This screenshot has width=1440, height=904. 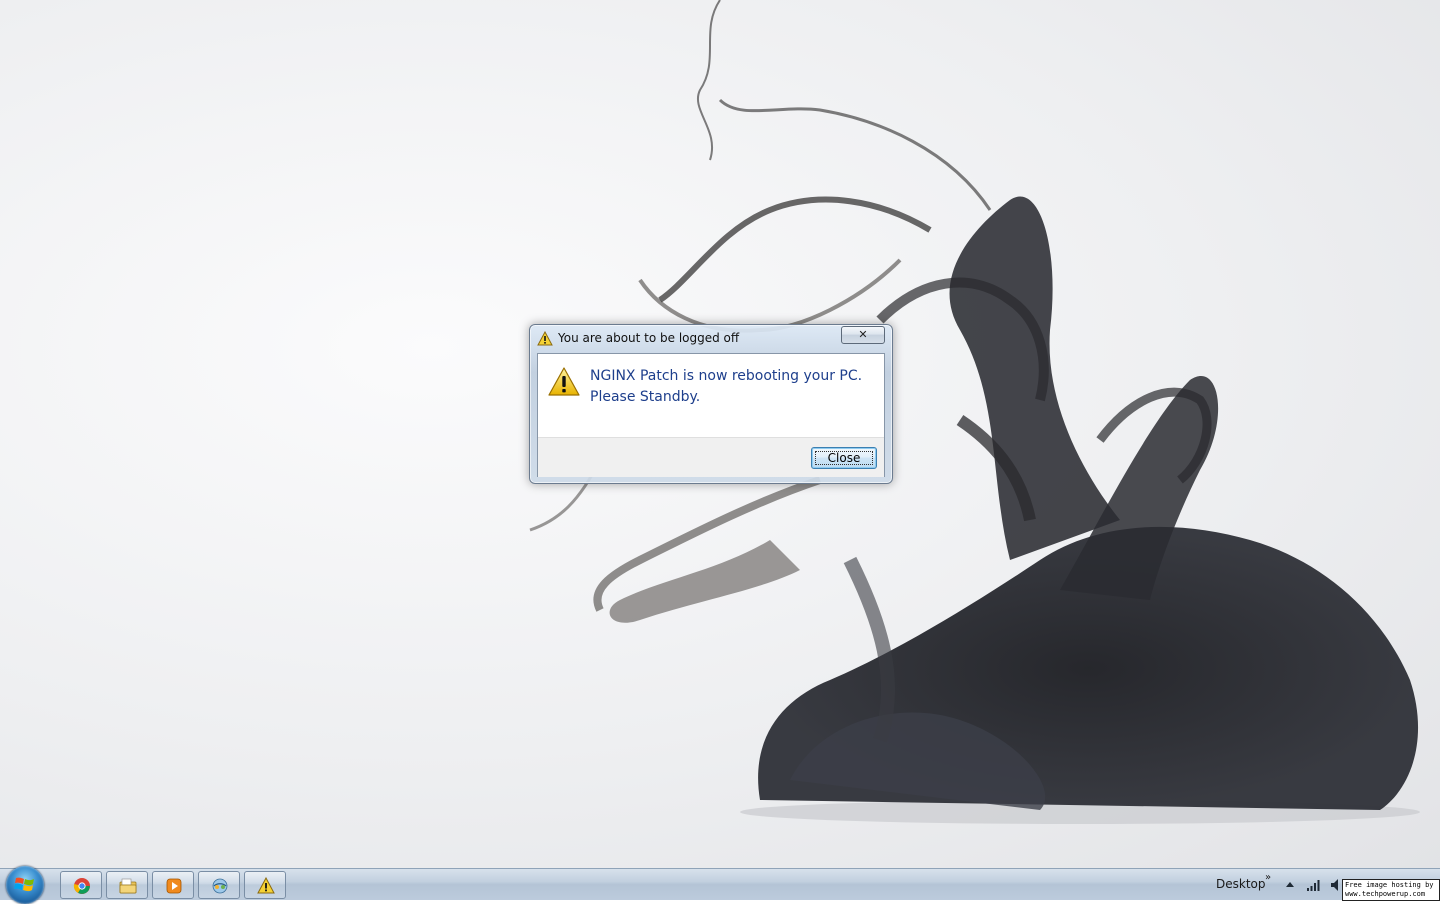 I want to click on media-player-icon, so click(x=174, y=886).